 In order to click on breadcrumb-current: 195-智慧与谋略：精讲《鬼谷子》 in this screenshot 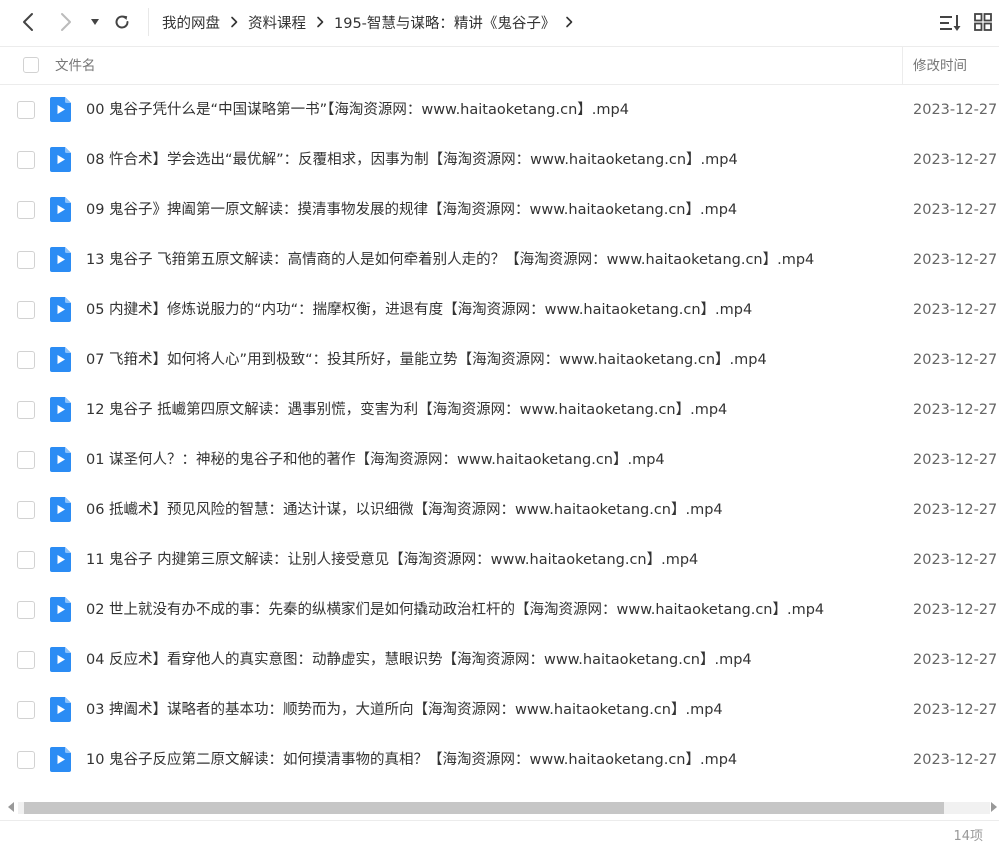, I will do `click(444, 22)`.